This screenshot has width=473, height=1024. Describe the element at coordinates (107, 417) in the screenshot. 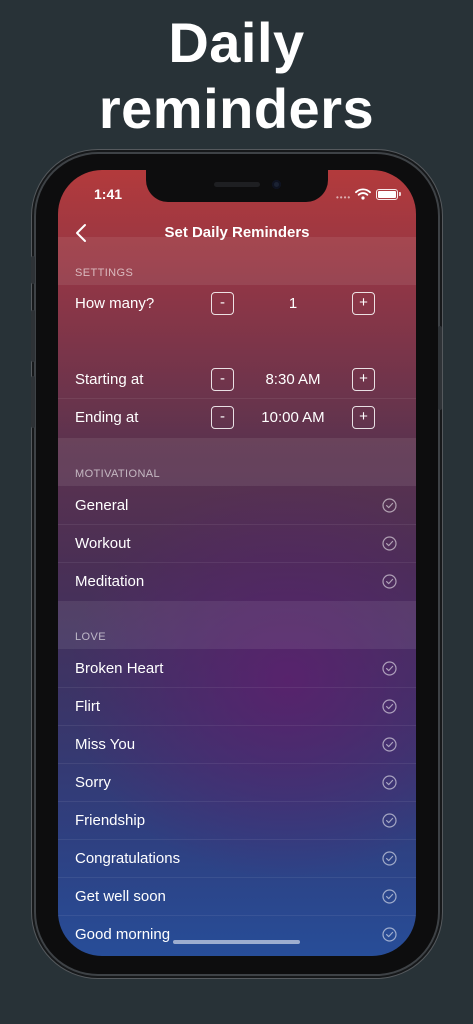

I see `row-label: Ending at` at that location.